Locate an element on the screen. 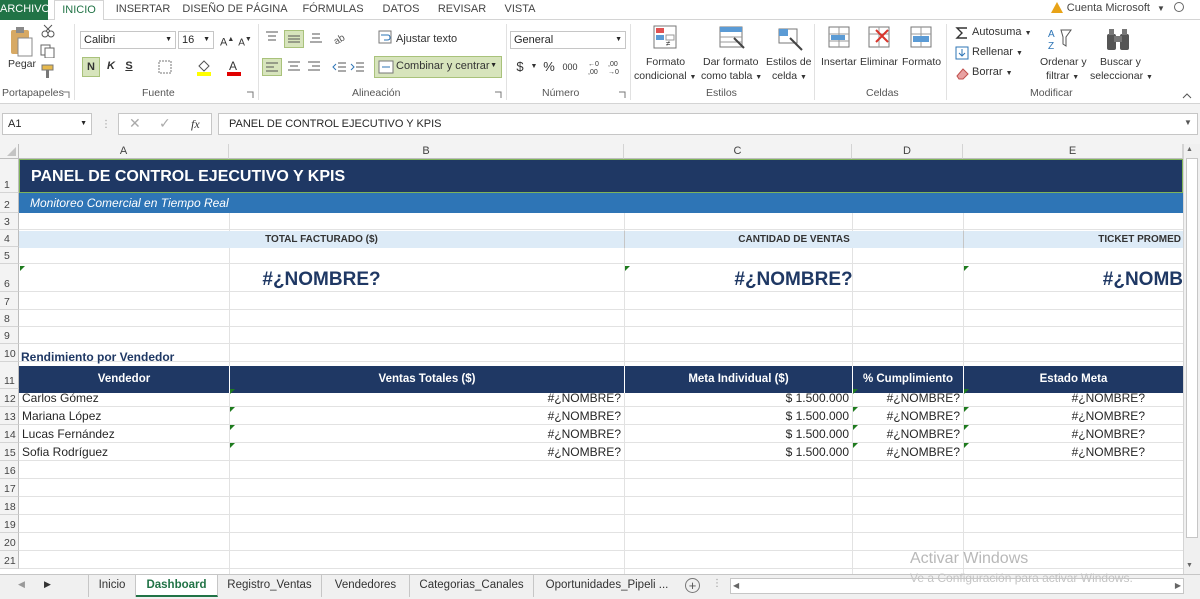 The image size is (1200, 599). merge-center-button: Combinar y centrar ▼ is located at coordinates (438, 67).